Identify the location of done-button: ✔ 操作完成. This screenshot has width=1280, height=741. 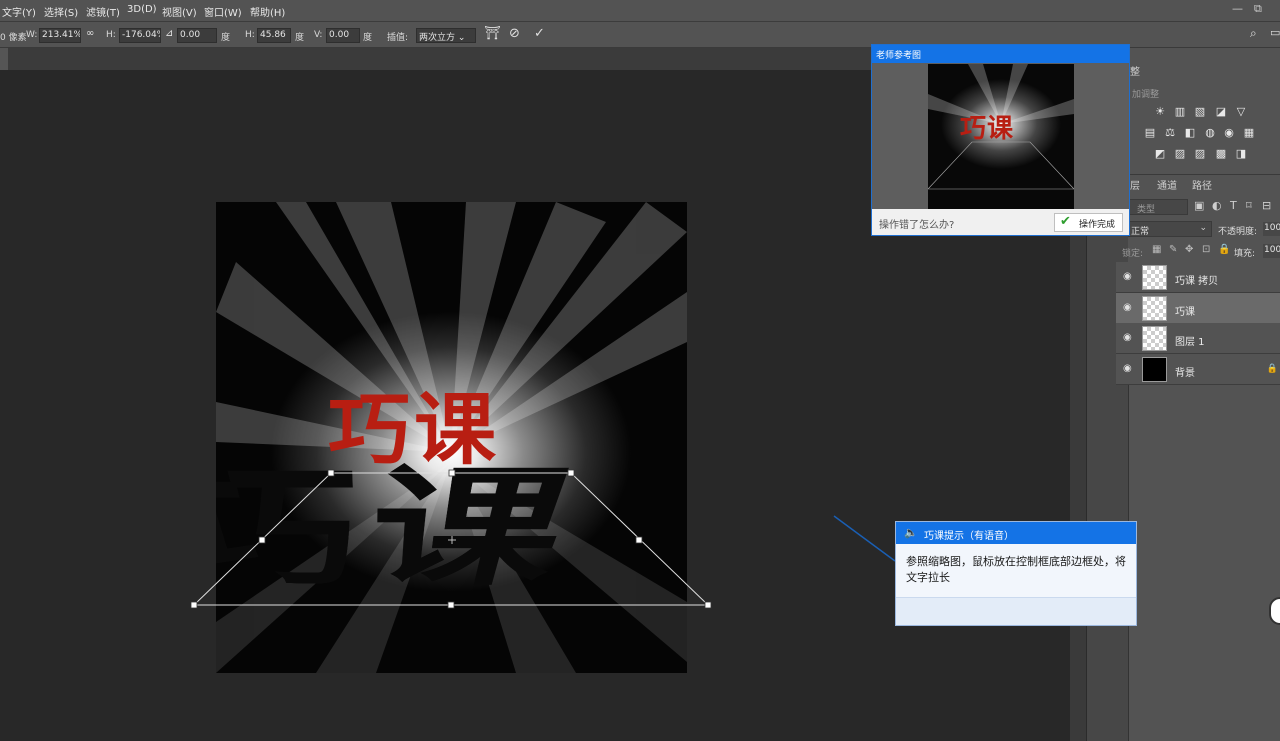
(1088, 222).